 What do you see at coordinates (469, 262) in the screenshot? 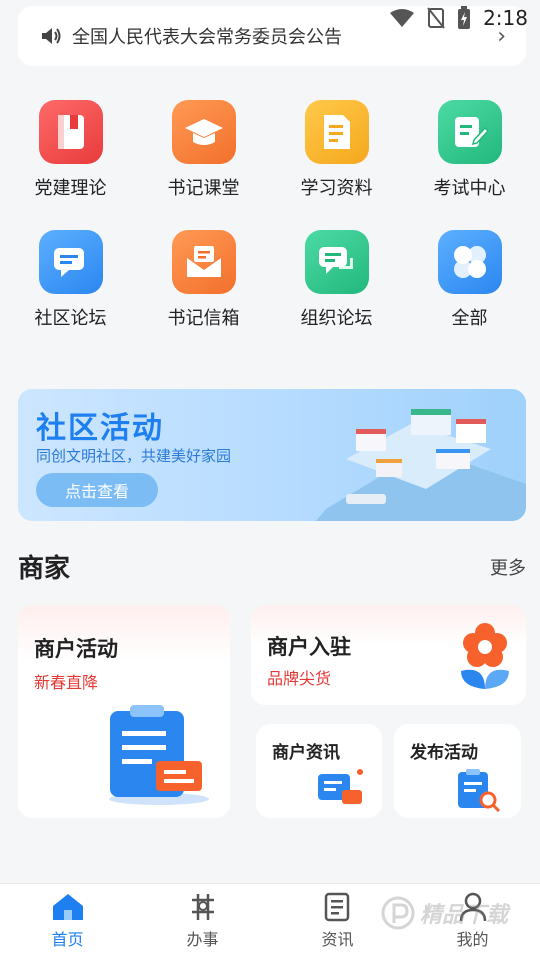
I see `all-apps-icon` at bounding box center [469, 262].